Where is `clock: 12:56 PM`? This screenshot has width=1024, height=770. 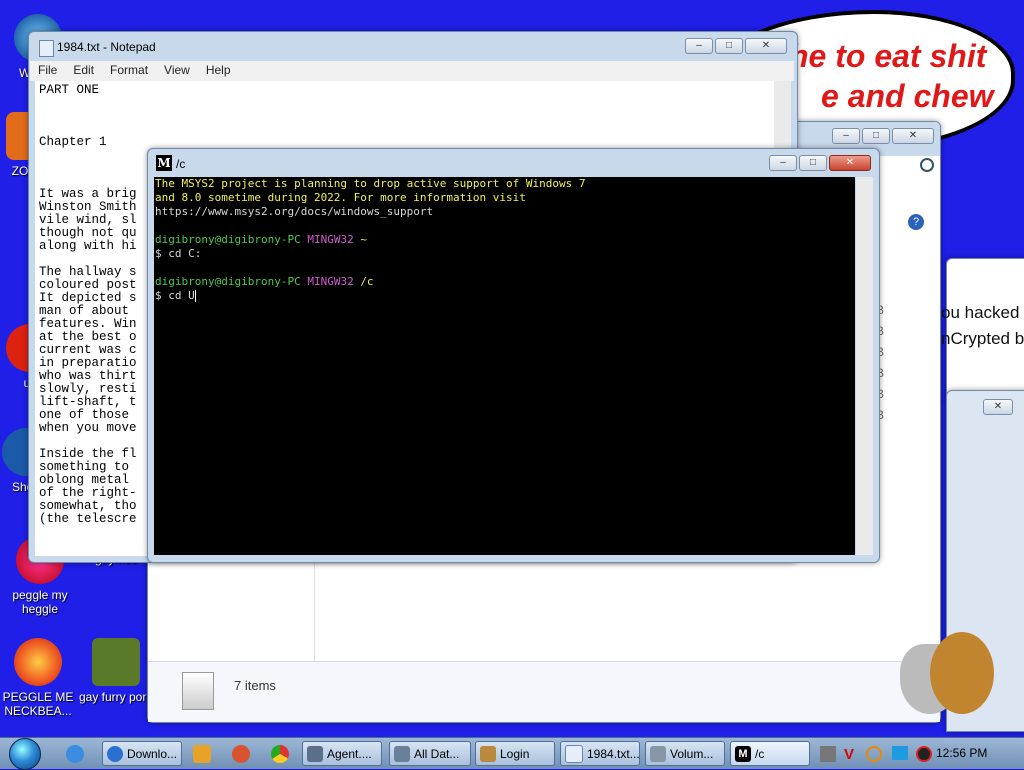
clock: 12:56 PM is located at coordinates (962, 753).